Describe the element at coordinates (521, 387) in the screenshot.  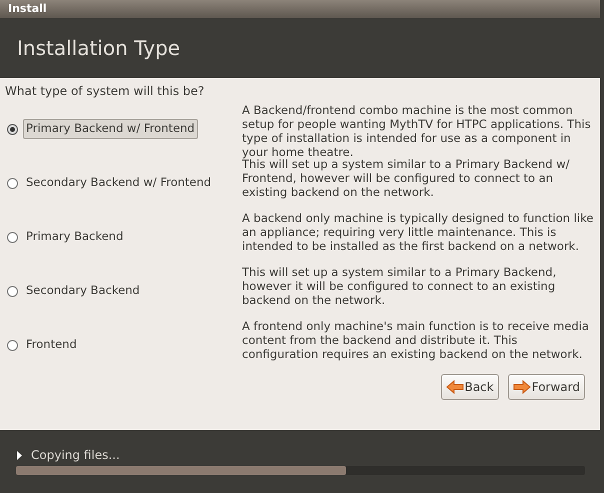
I see `right-arrow-icon` at that location.